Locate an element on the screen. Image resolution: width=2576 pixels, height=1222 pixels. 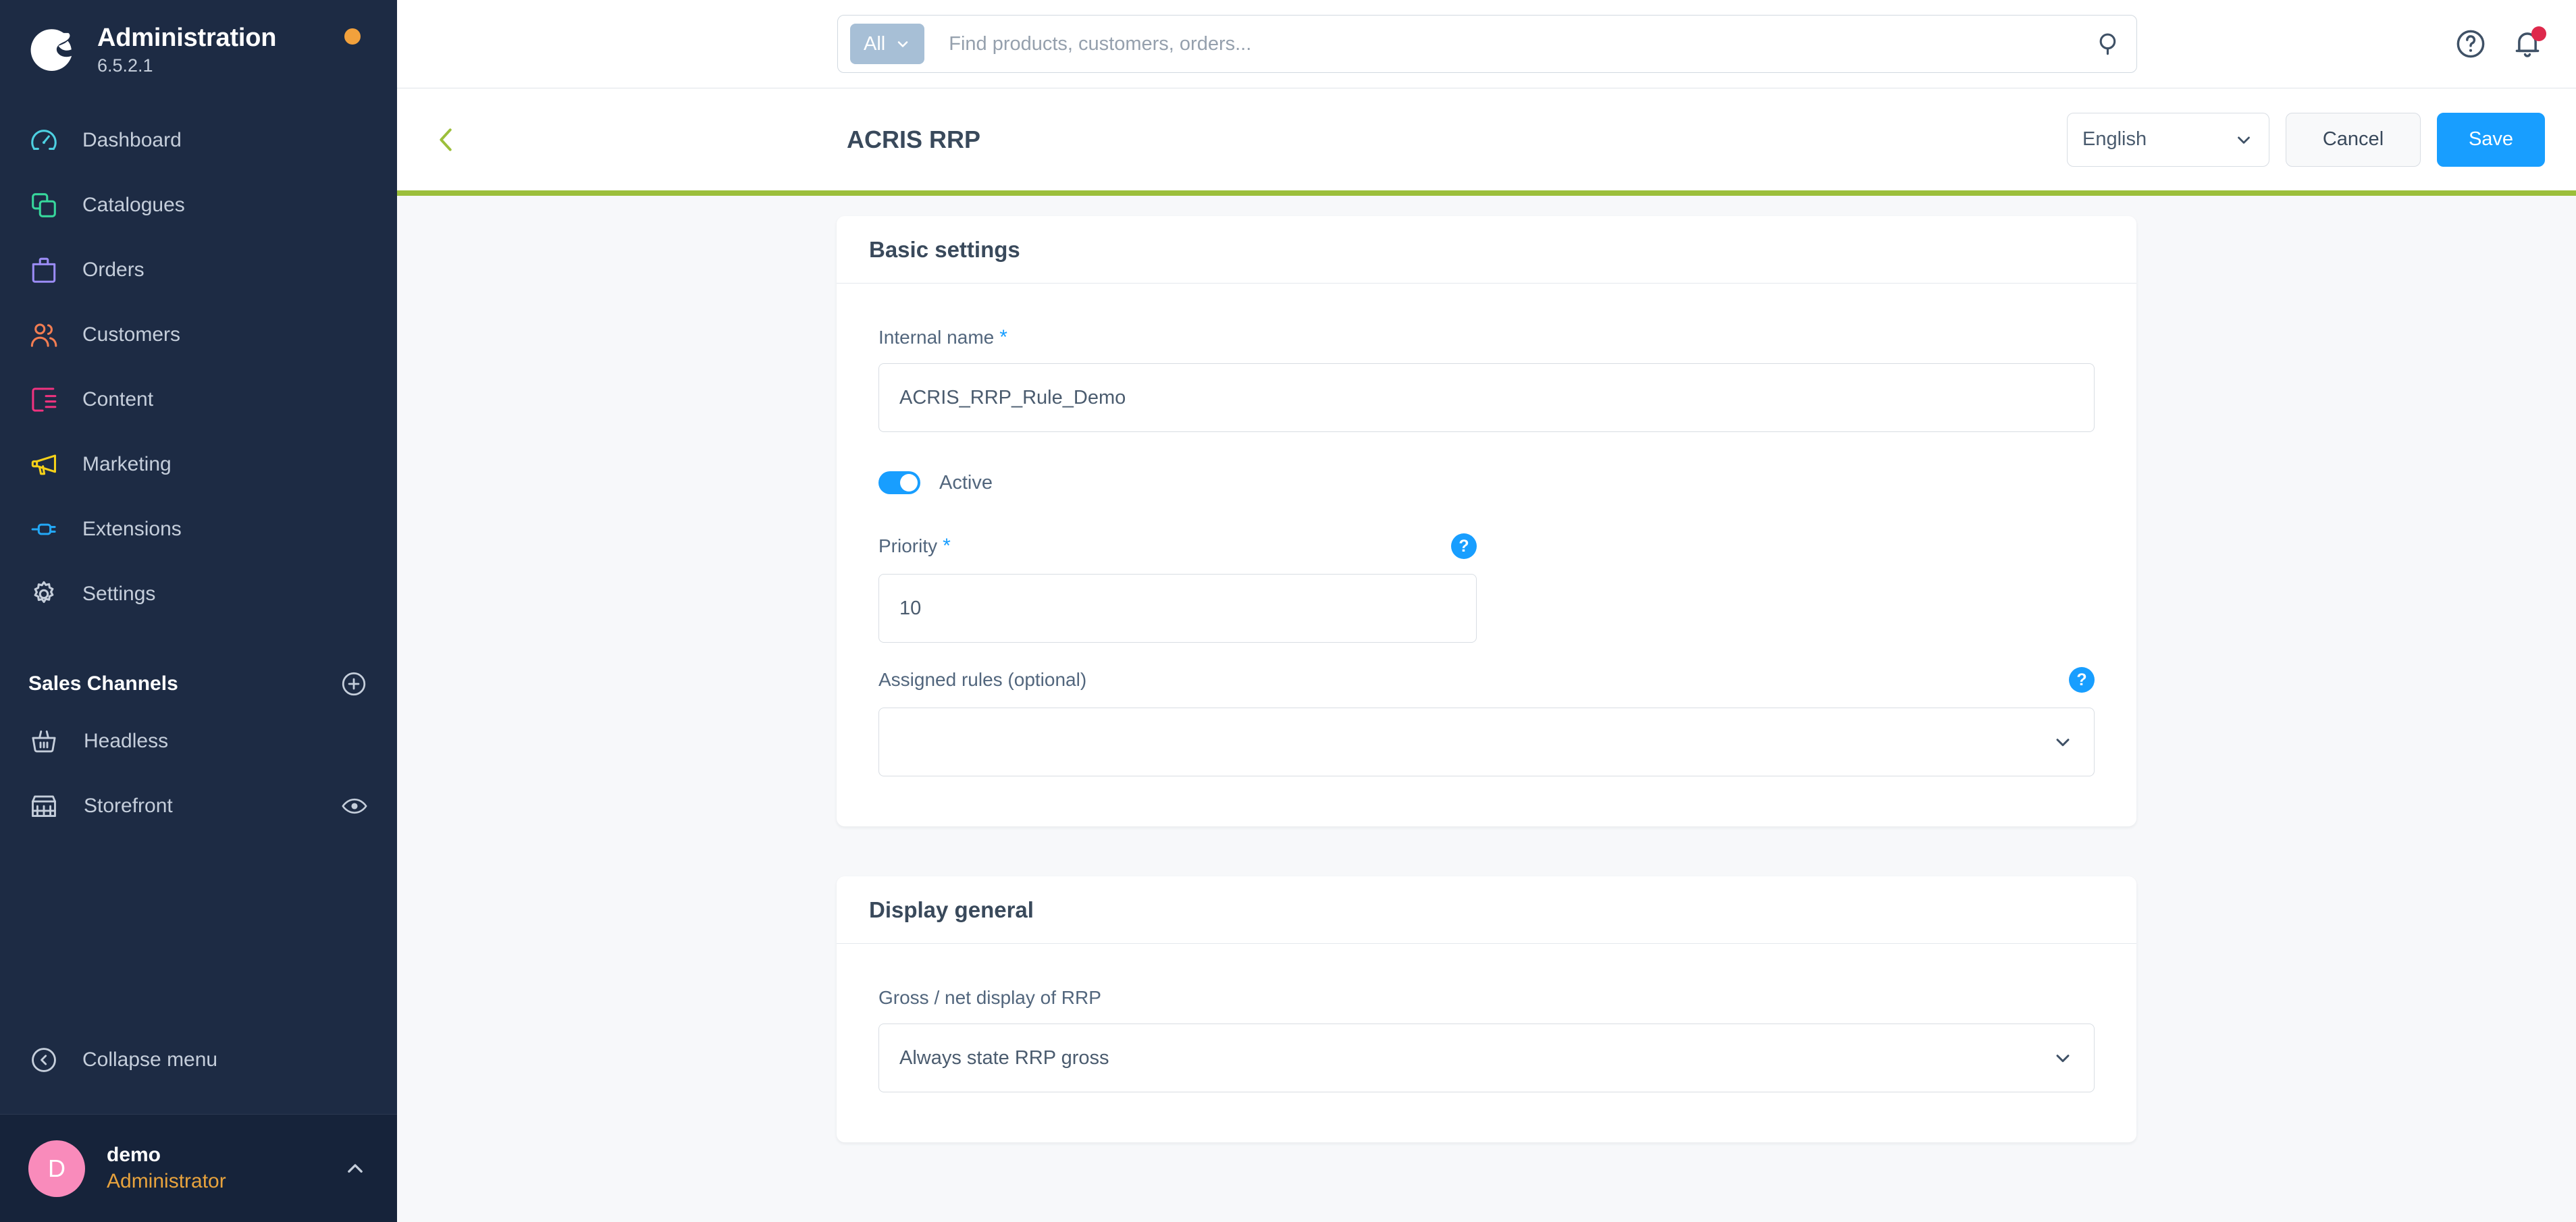
toggle-knob is located at coordinates (909, 483).